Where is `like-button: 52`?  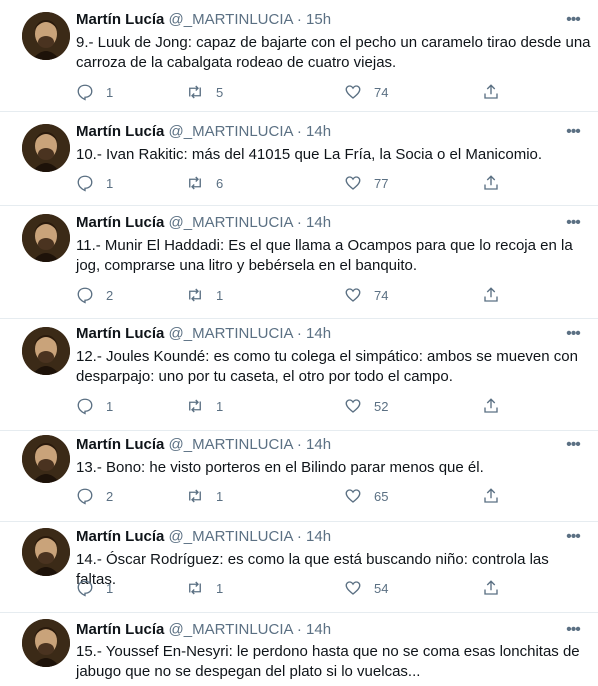 like-button: 52 is located at coordinates (366, 406).